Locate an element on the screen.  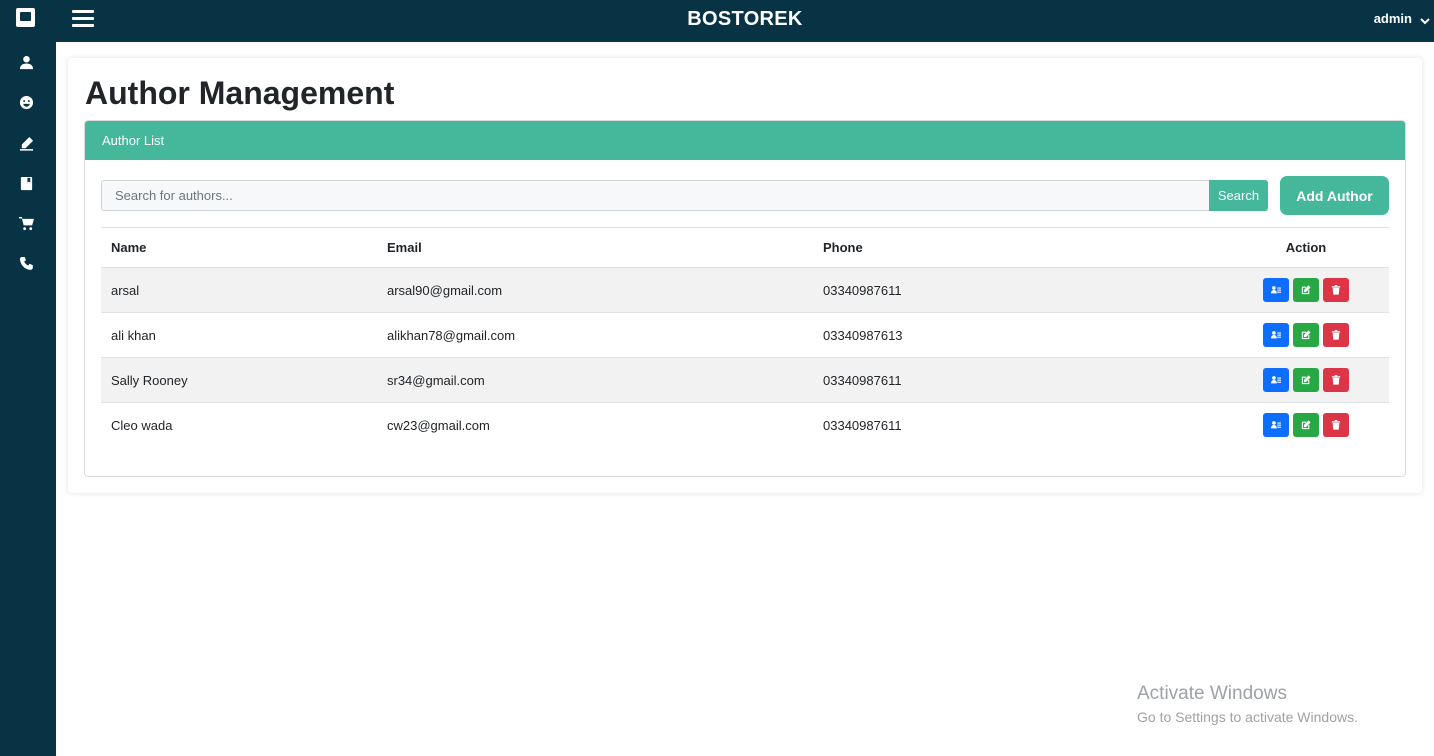
user-icon is located at coordinates (26, 62).